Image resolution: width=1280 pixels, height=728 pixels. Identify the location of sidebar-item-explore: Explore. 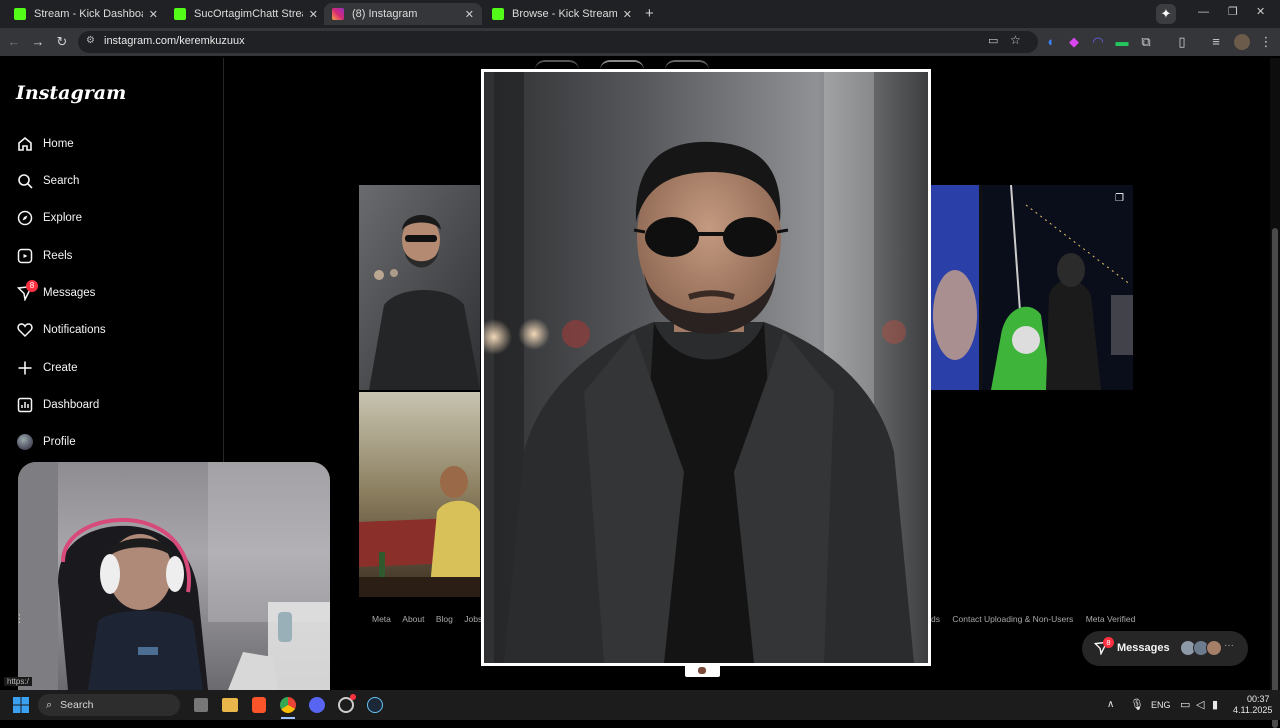
(49, 218).